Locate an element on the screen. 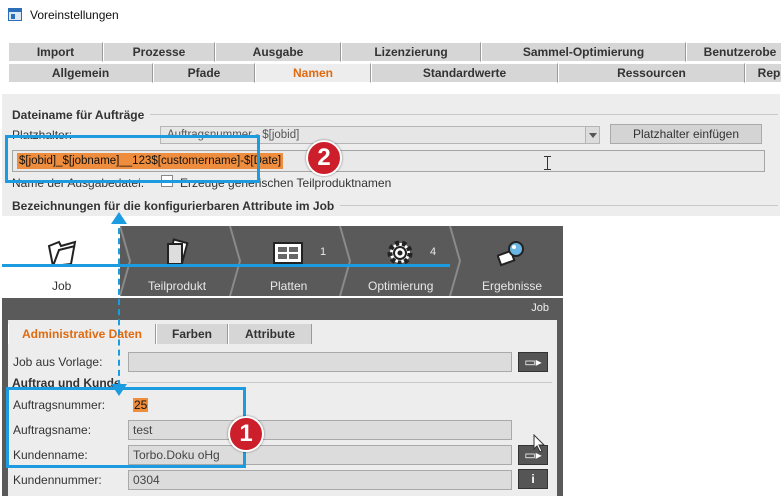  template-job-input is located at coordinates (320, 362).